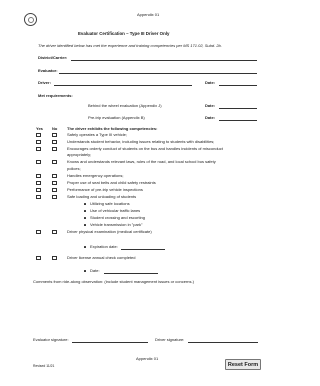  What do you see at coordinates (53, 57) in the screenshot?
I see `district-label: District/Carrier:` at bounding box center [53, 57].